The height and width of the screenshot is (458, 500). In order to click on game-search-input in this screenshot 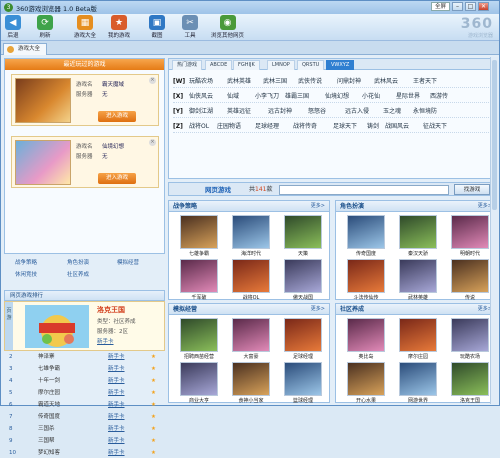, I will do `click(364, 190)`.